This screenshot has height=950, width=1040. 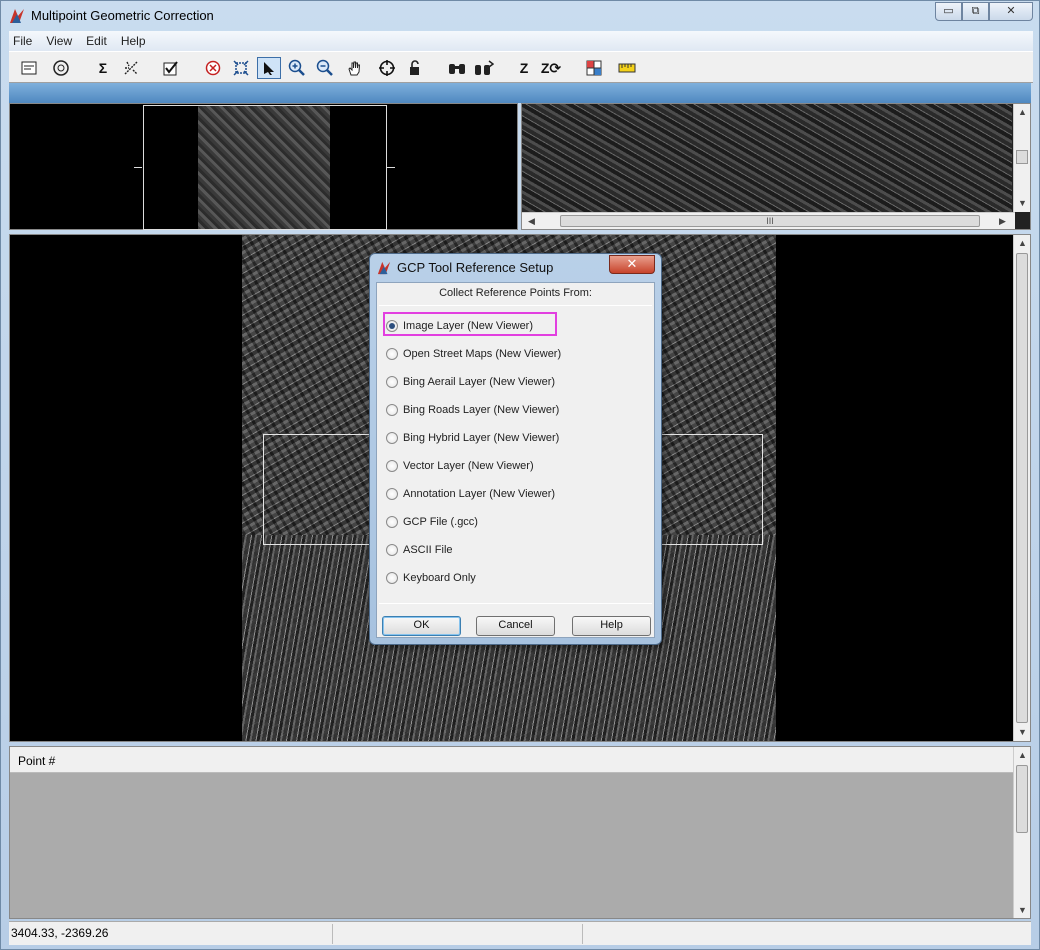 I want to click on option-bing-roads: Bing Roads Layer (New Viewer), so click(x=472, y=410).